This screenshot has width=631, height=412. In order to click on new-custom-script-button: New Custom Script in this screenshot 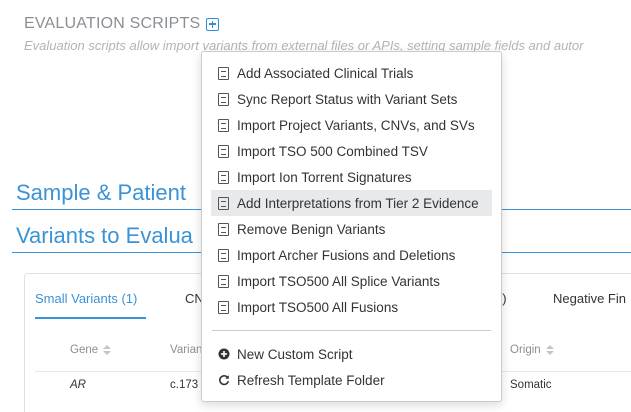, I will do `click(351, 354)`.